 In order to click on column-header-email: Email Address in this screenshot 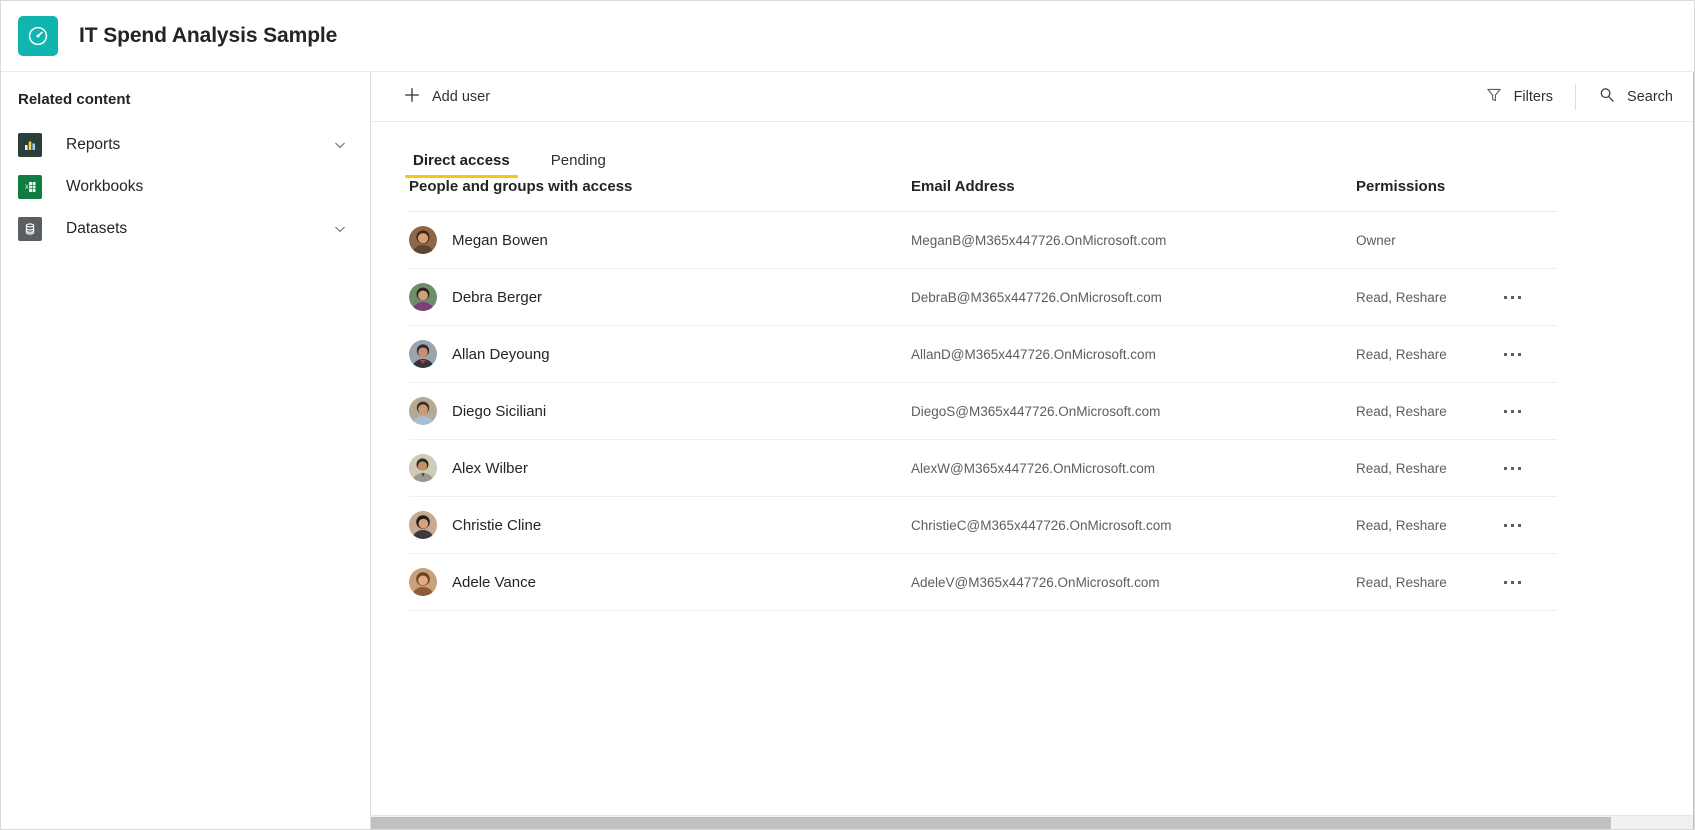, I will do `click(1133, 195)`.